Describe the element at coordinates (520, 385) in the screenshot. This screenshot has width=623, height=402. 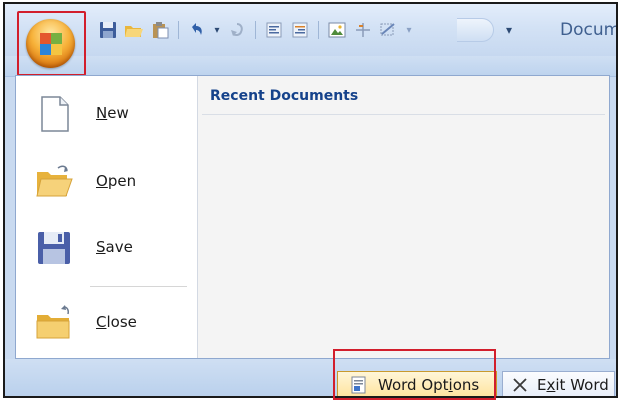
I see `close-icon` at that location.